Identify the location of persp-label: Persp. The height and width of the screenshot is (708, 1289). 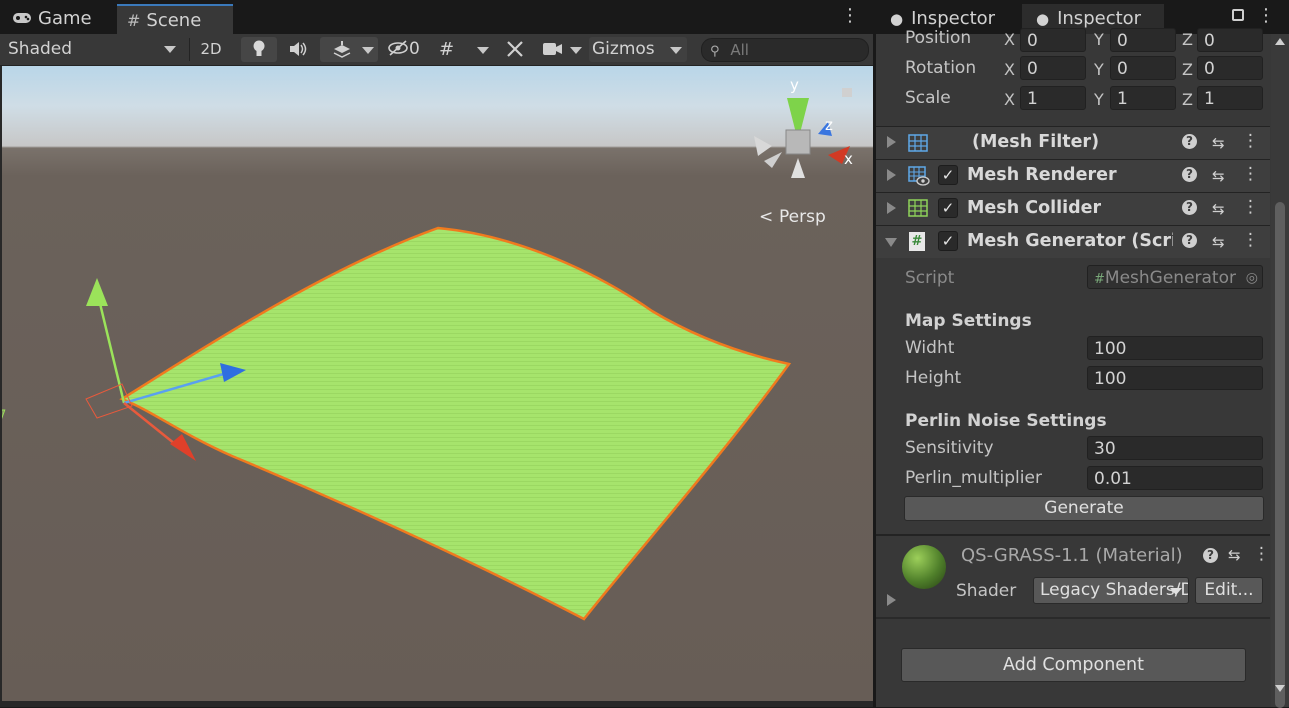
(802, 217).